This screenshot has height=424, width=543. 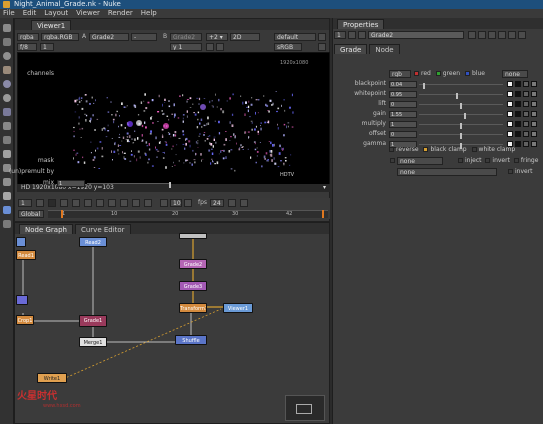 I want to click on toolsets-icon, so click(x=7, y=224).